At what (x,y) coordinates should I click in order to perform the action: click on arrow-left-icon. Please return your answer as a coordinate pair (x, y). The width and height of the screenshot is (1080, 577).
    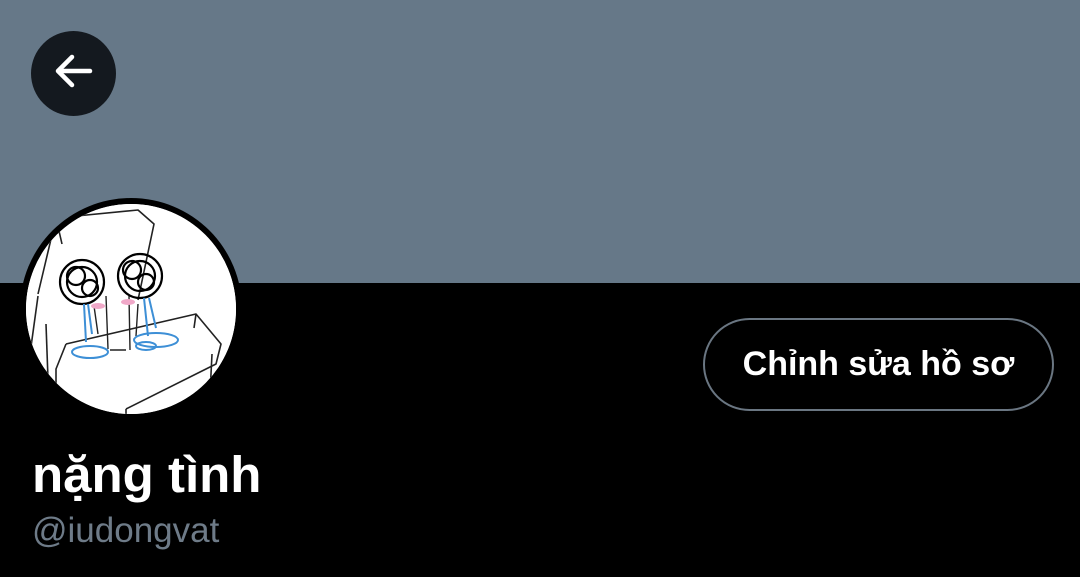
    Looking at the image, I should click on (74, 73).